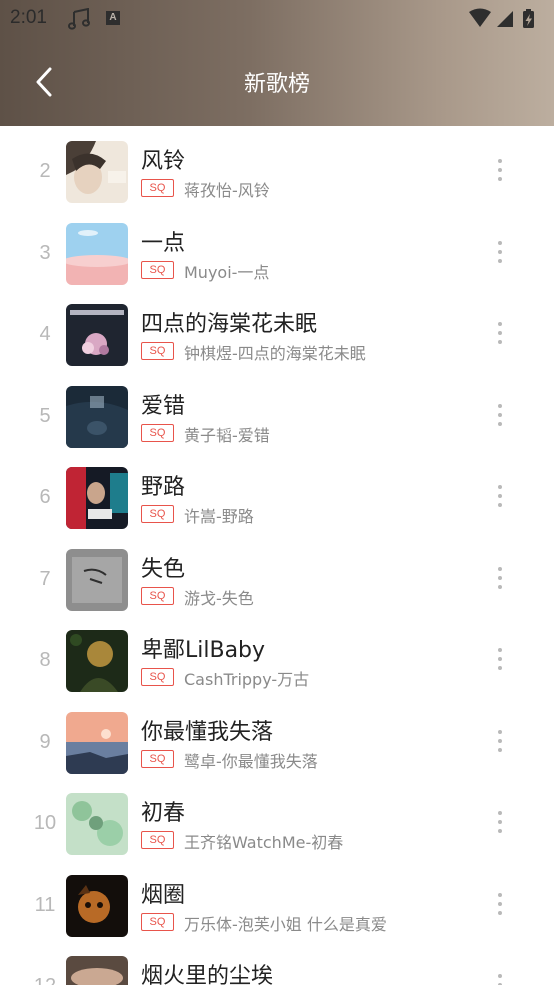 This screenshot has width=554, height=985. I want to click on song-row: 4 四点的海棠花未眠 SQ 钟棋煜-四点的海棠花未眠, so click(277, 330).